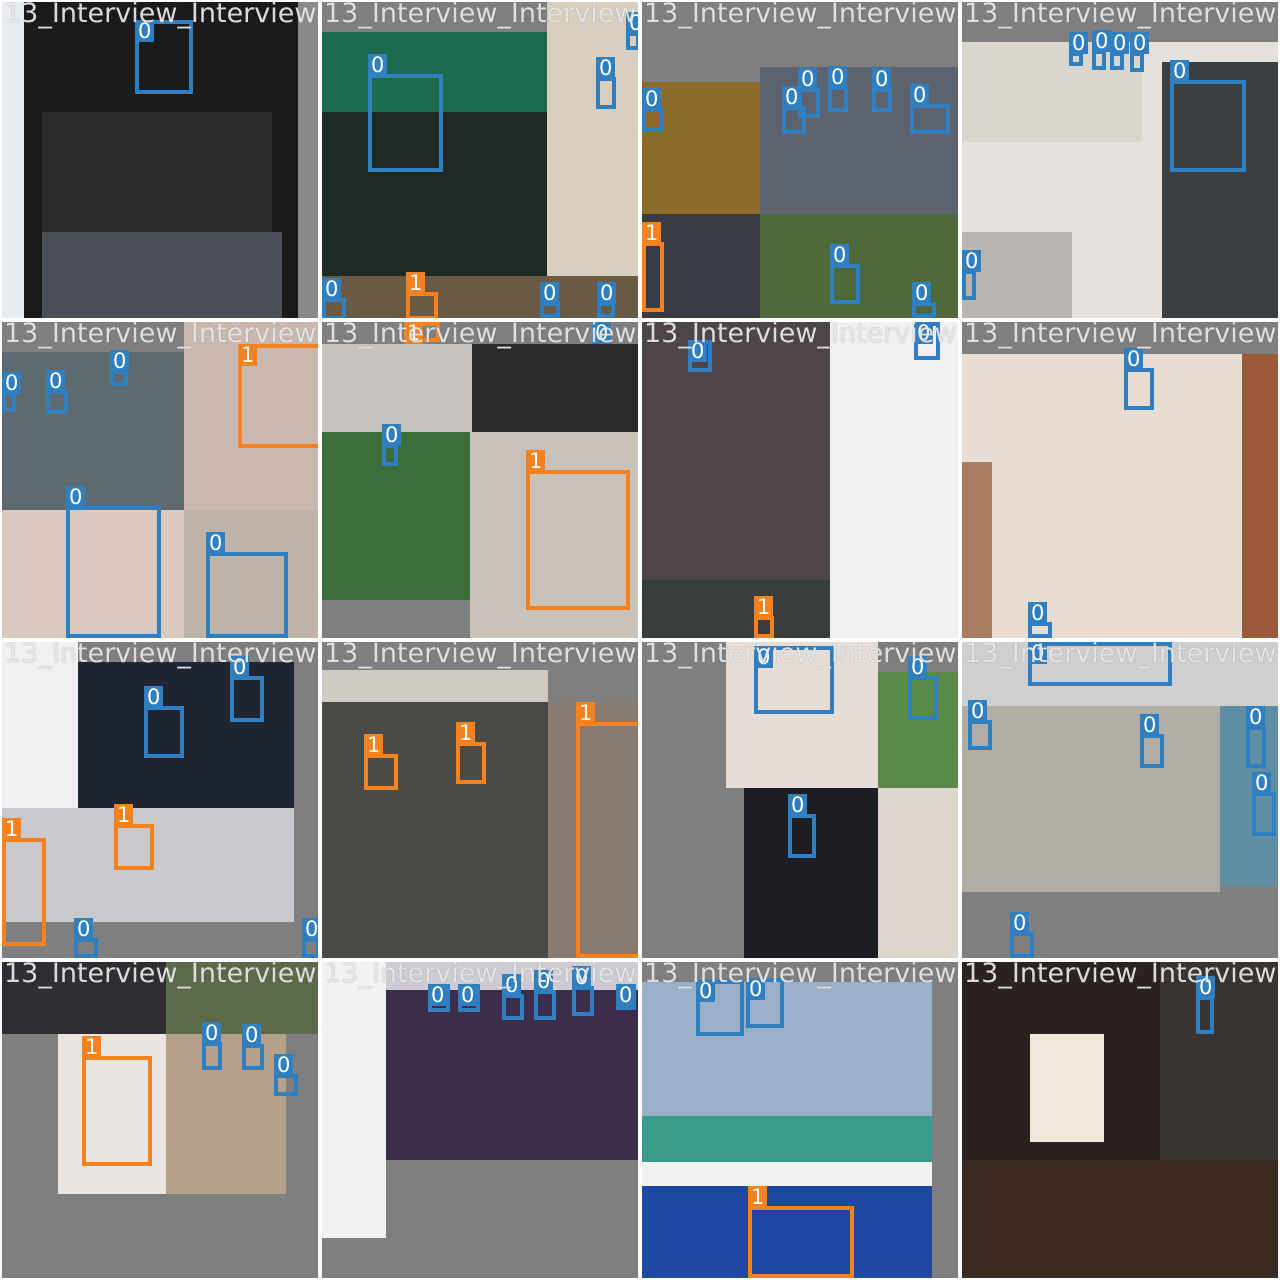 Image resolution: width=1280 pixels, height=1280 pixels. I want to click on mosaic-tile: 1 0 0 0 0 0 13_Interview_Interview, so click(160, 480).